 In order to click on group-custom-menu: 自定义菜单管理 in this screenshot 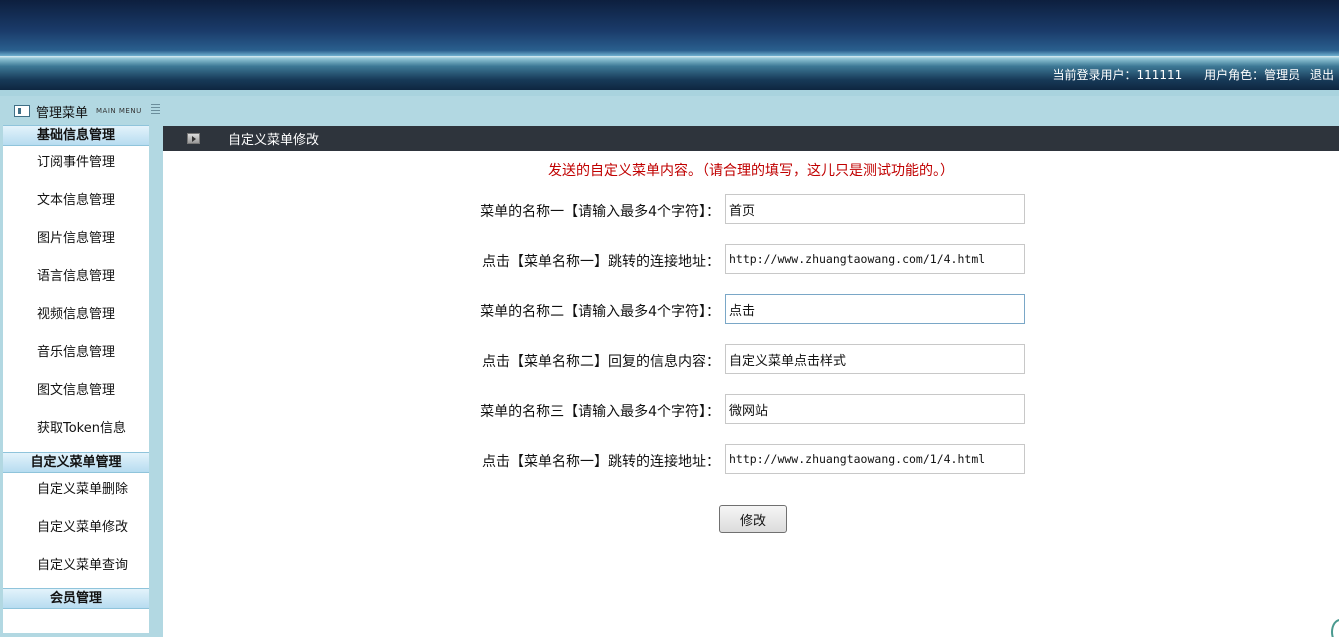, I will do `click(76, 462)`.